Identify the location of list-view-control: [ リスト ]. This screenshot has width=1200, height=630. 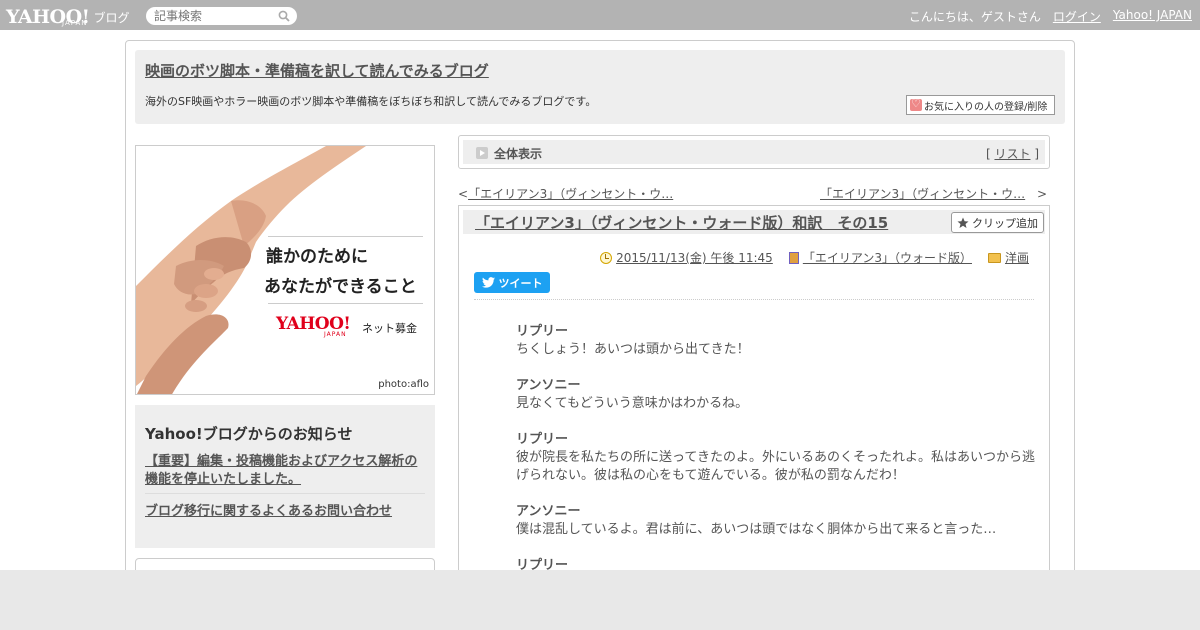
(1012, 153).